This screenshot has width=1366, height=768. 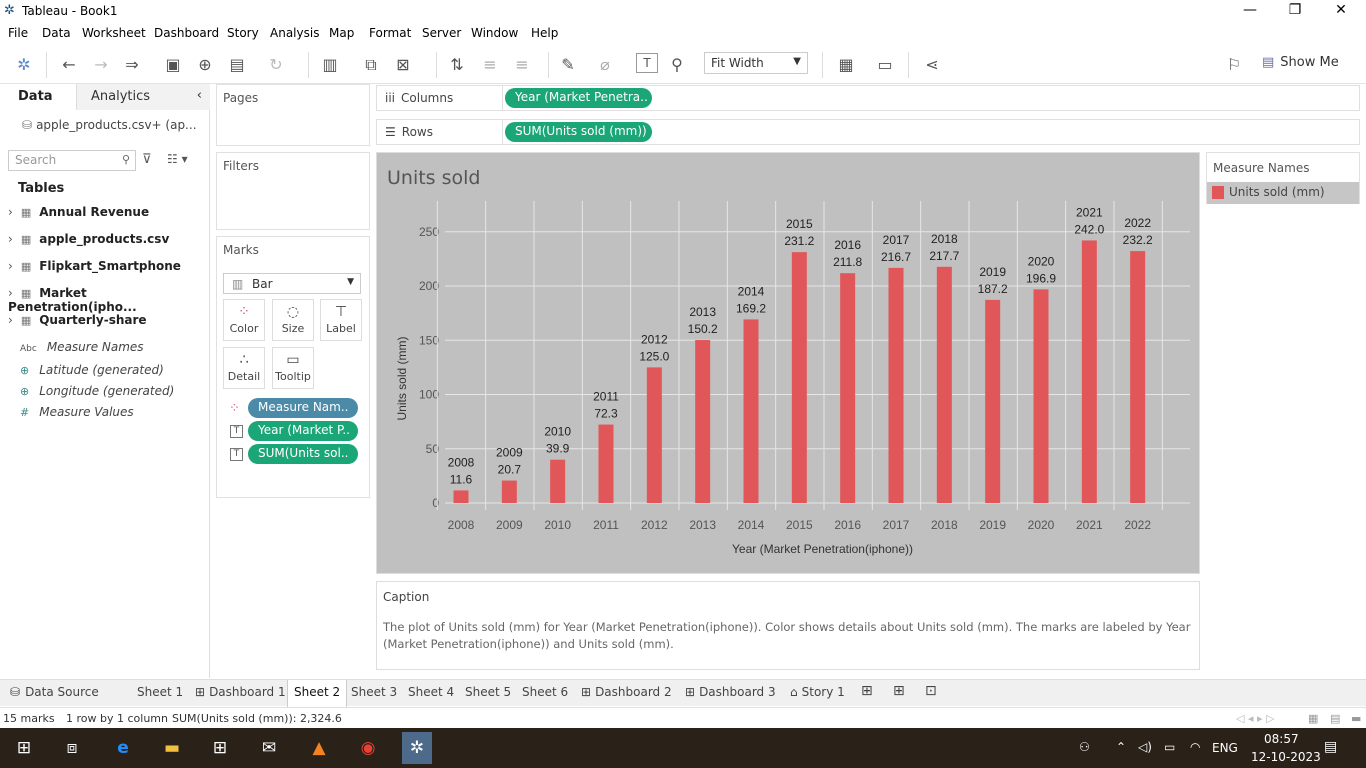 I want to click on fit-width-dropdown: Fit Width ▼, so click(x=756, y=63).